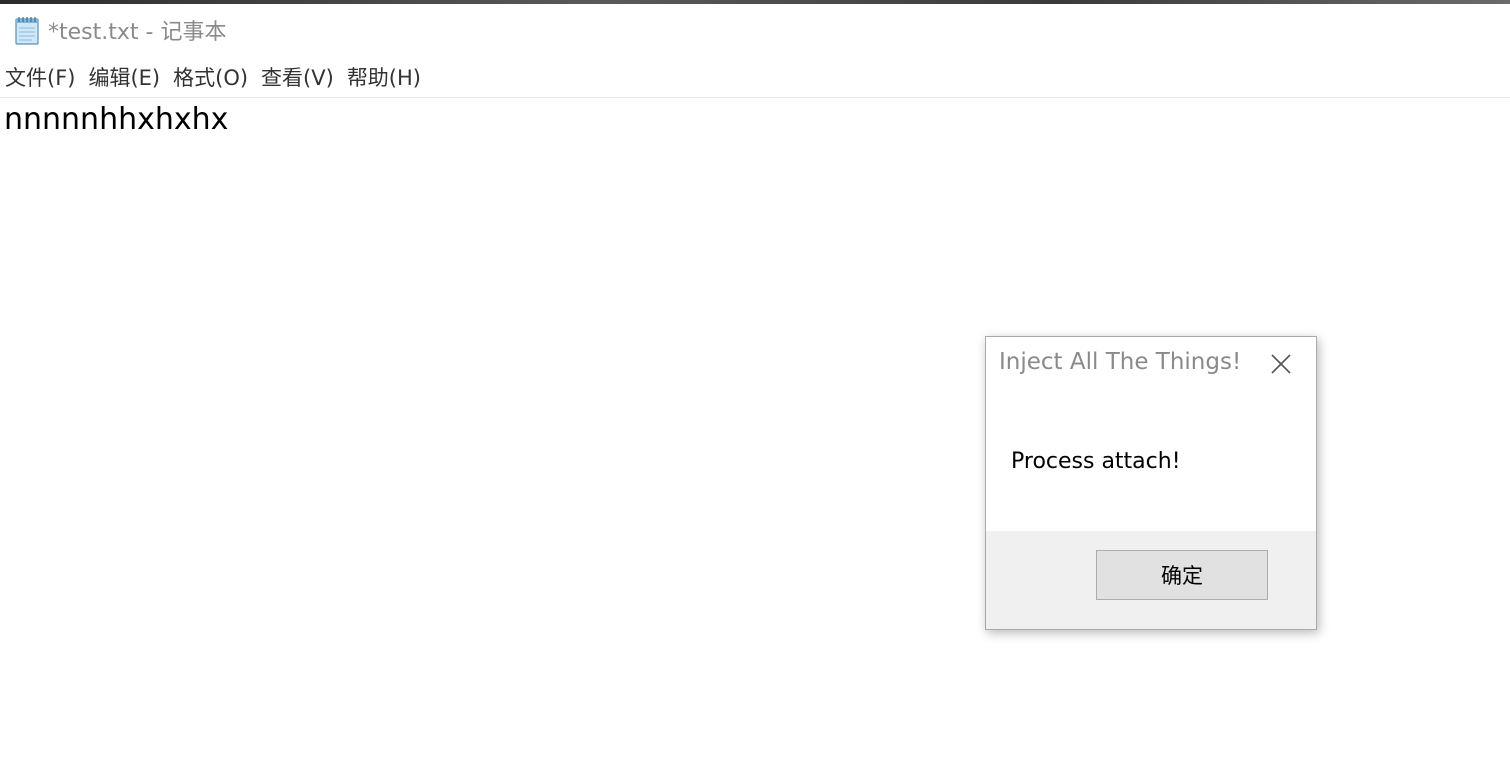 The height and width of the screenshot is (758, 1510). I want to click on editor-content: nnnnnhhxhxhx, so click(116, 119).